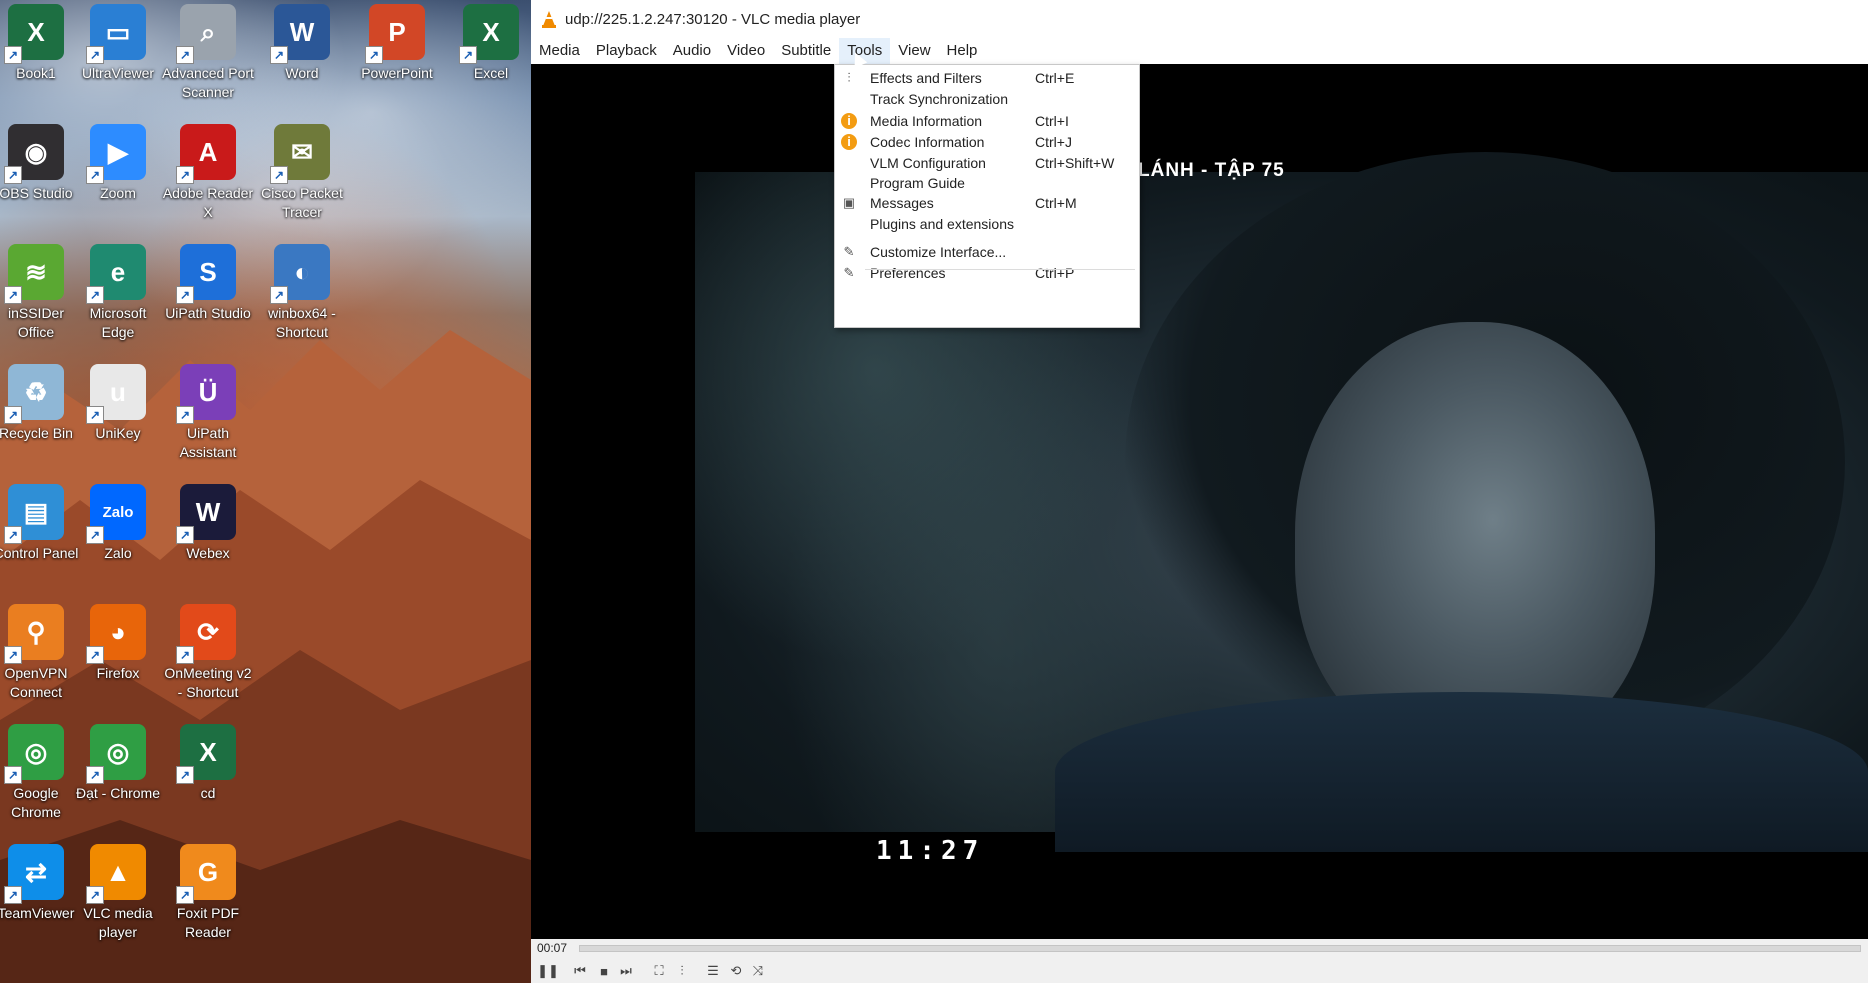  What do you see at coordinates (397, 73) in the screenshot?
I see `desktop-icon-label: PowerPoint` at bounding box center [397, 73].